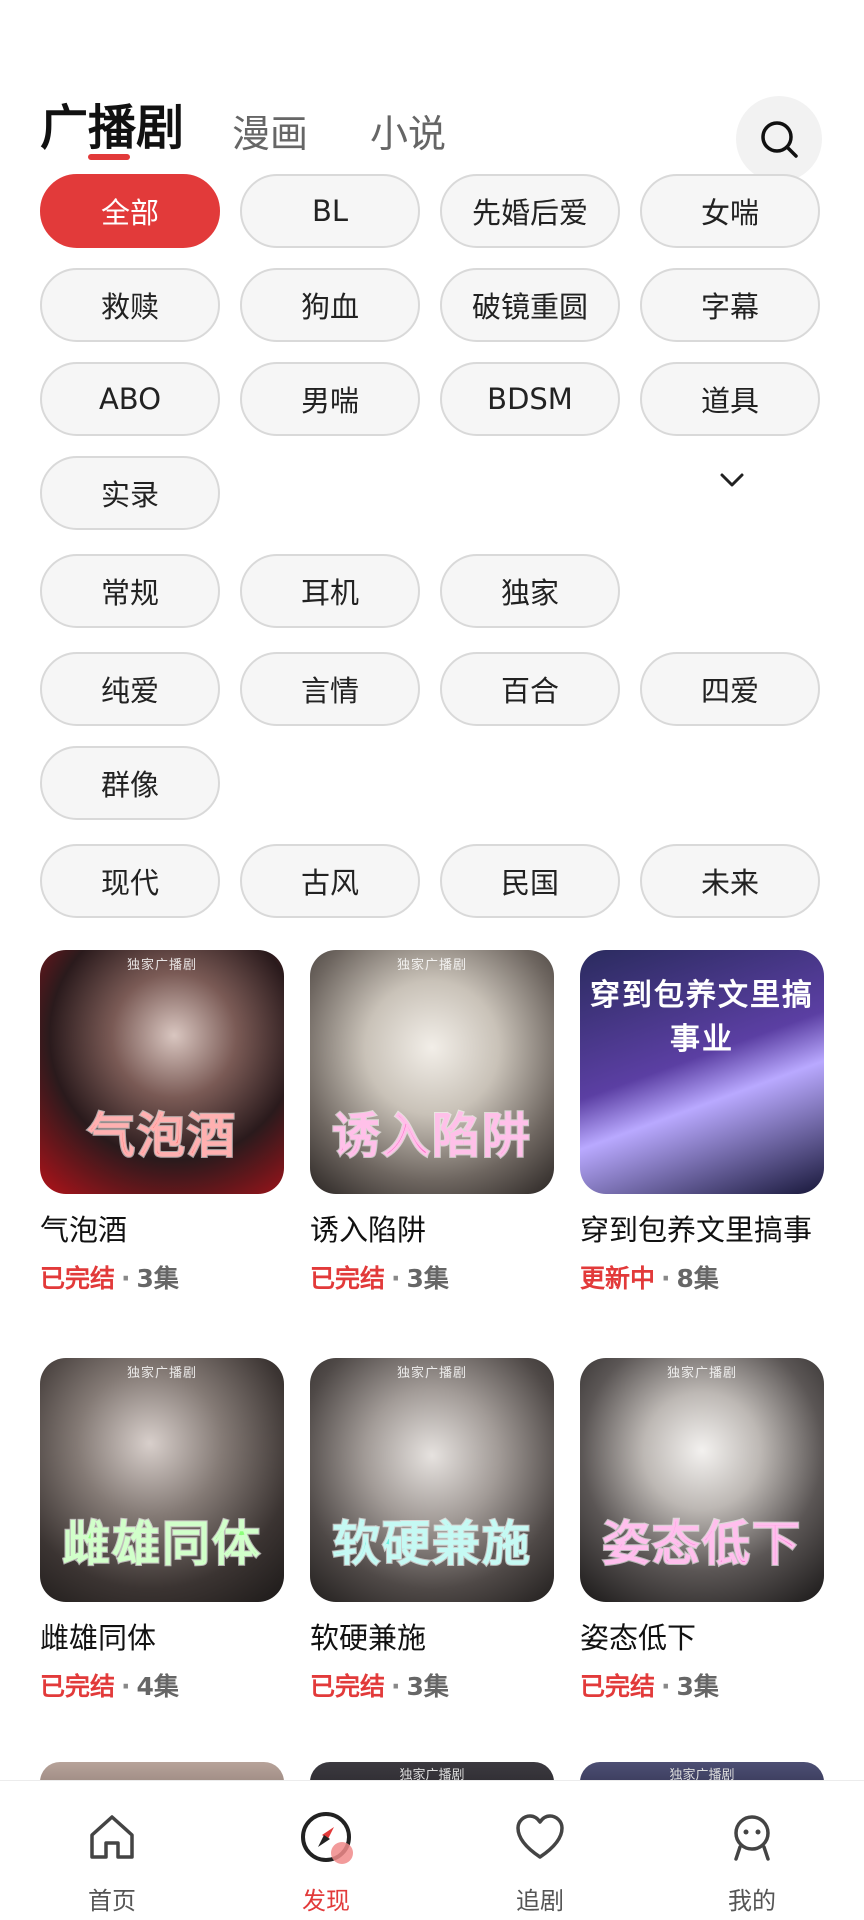  What do you see at coordinates (730, 305) in the screenshot?
I see `filter-chip: 字幕` at bounding box center [730, 305].